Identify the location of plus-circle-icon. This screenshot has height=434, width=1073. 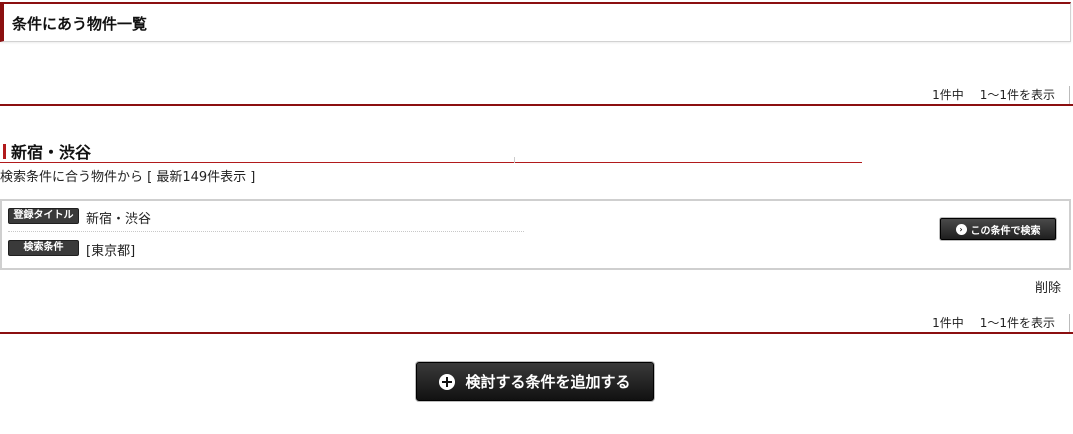
(447, 381).